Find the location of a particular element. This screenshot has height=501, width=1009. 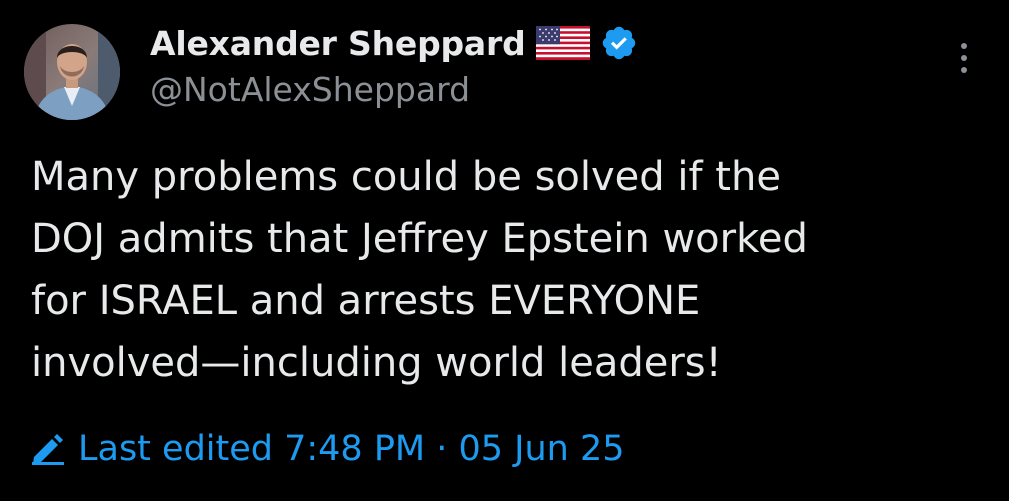

avatar-image is located at coordinates (72, 72).